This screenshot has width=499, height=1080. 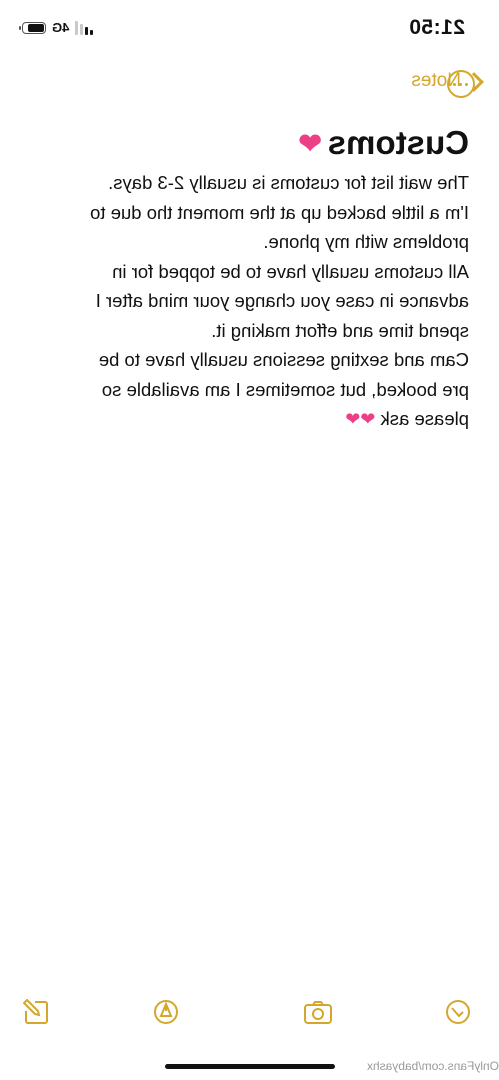 What do you see at coordinates (249, 29) in the screenshot?
I see `status-bar: 21:50 4G` at bounding box center [249, 29].